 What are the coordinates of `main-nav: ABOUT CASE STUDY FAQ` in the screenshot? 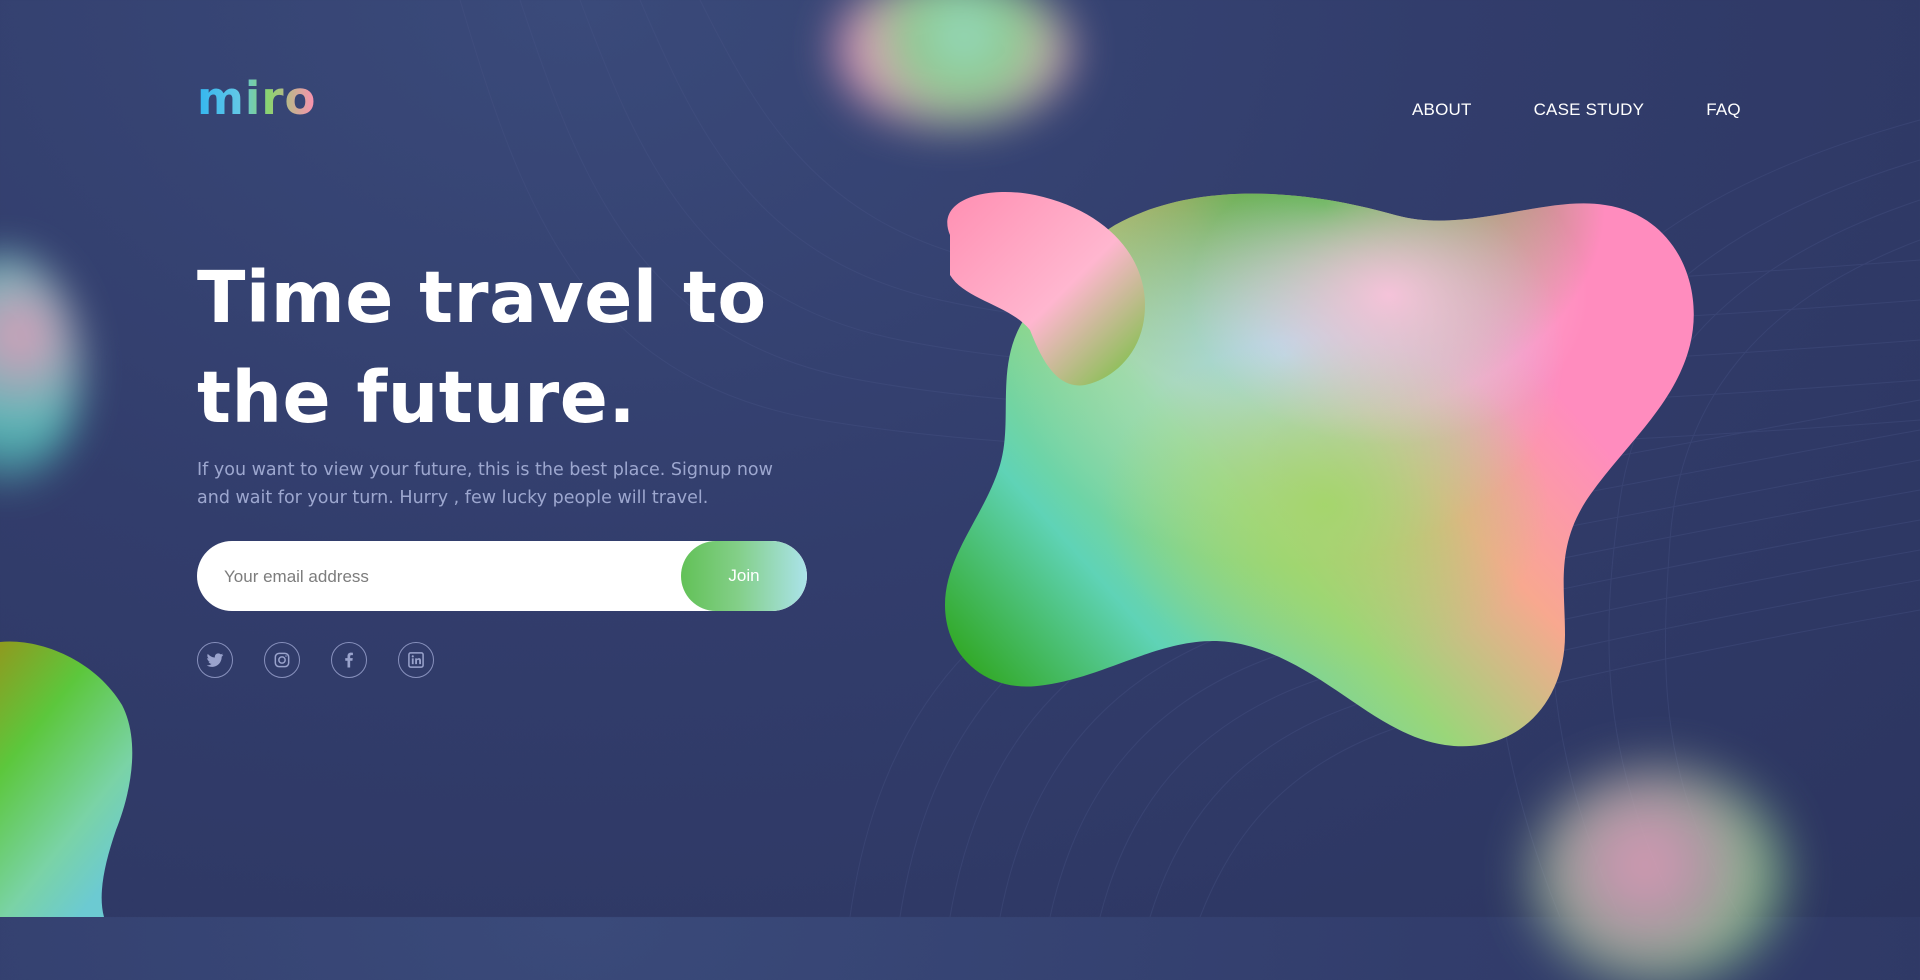 It's located at (1576, 110).